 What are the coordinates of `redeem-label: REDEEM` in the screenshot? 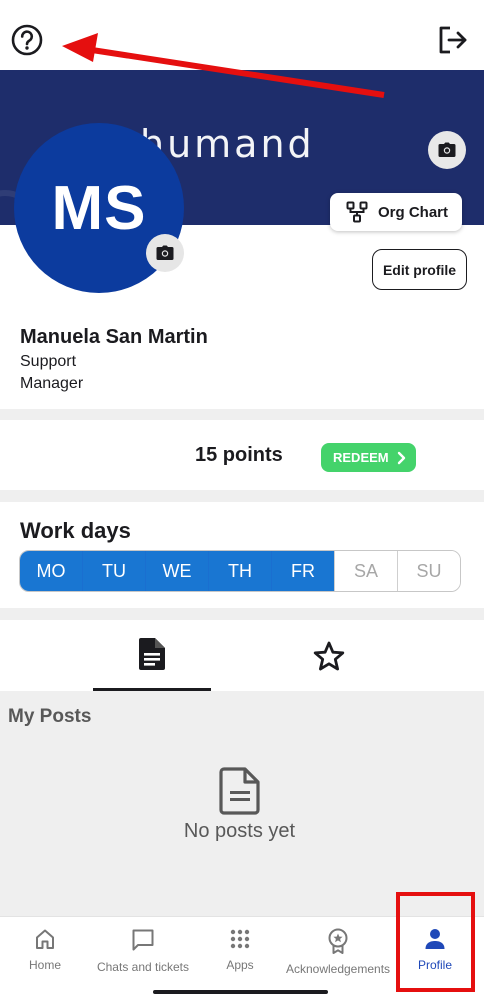 It's located at (361, 457).